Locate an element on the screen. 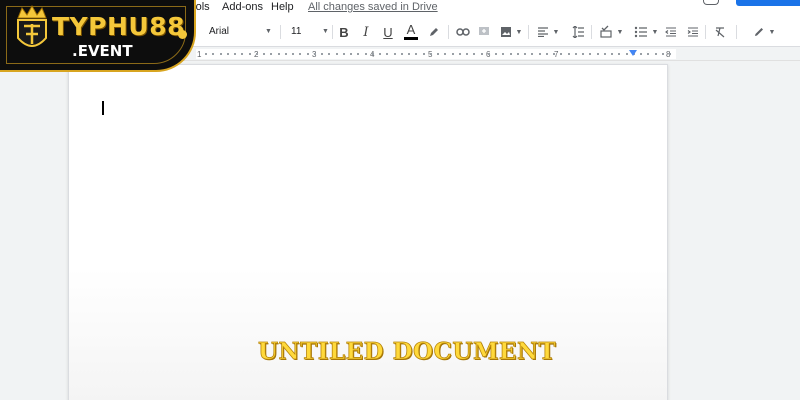 Image resolution: width=800 pixels, height=400 pixels. font-size-select: 11 is located at coordinates (296, 31).